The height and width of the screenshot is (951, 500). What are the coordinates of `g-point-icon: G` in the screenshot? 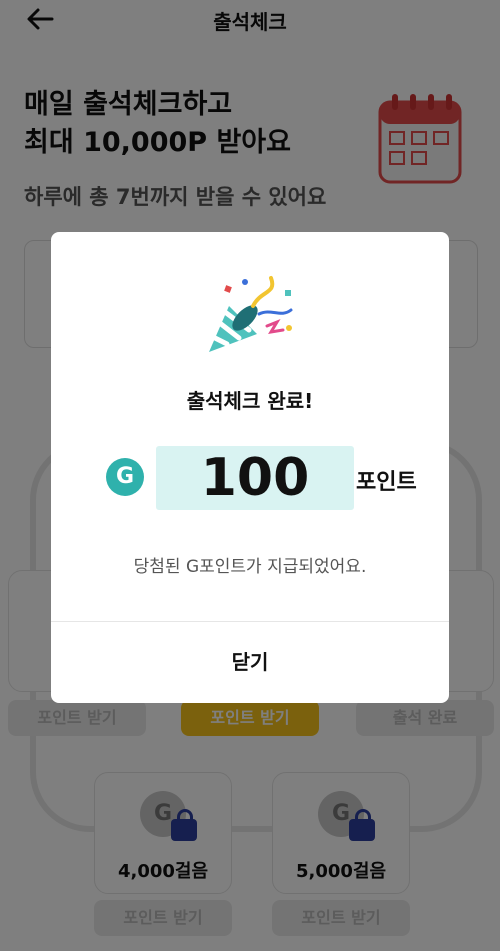 It's located at (125, 477).